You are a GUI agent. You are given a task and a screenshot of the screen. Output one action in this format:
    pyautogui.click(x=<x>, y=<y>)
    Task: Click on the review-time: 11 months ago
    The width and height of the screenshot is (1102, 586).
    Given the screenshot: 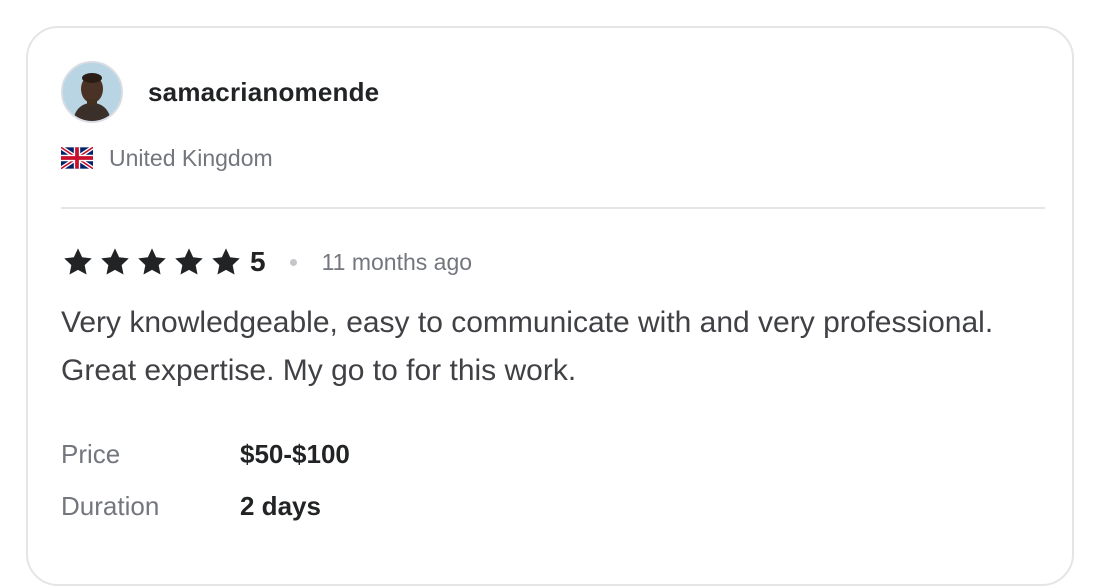 What is the action you would take?
    pyautogui.click(x=397, y=261)
    